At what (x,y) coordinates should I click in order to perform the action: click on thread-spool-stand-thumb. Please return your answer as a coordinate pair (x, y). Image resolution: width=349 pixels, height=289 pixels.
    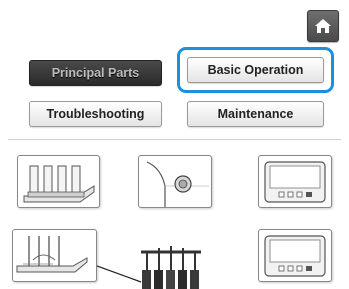
    Looking at the image, I should click on (58, 181).